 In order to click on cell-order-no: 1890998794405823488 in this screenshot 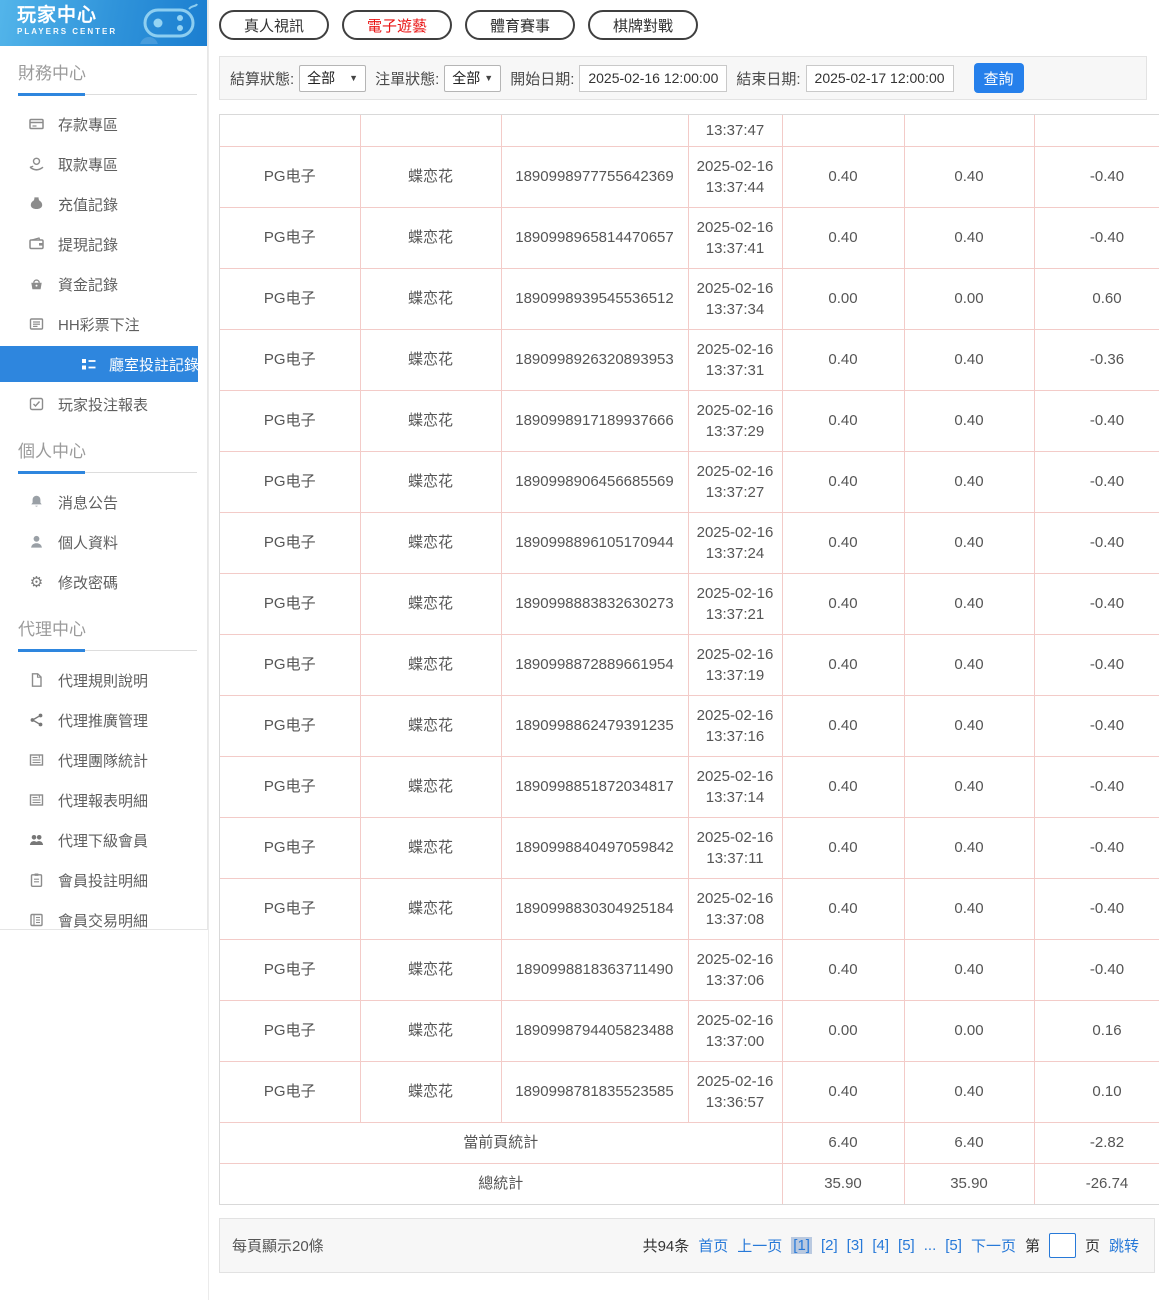, I will do `click(594, 1030)`.